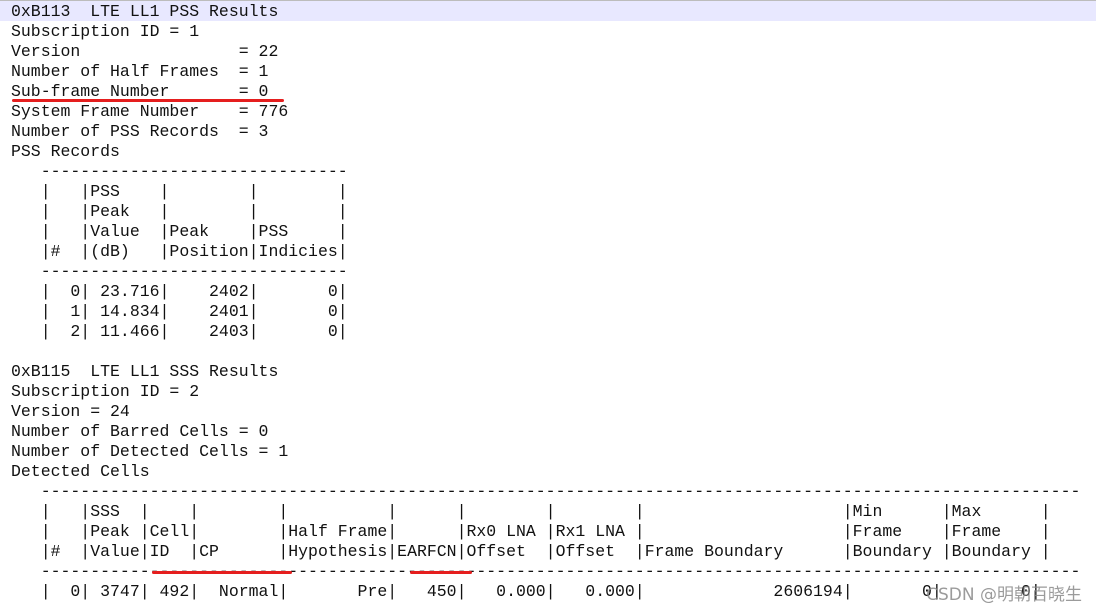 The width and height of the screenshot is (1096, 608). Describe the element at coordinates (531, 511) in the screenshot. I see `sss-table-header: | |SSS | | | | | | | |Min |Max |` at that location.